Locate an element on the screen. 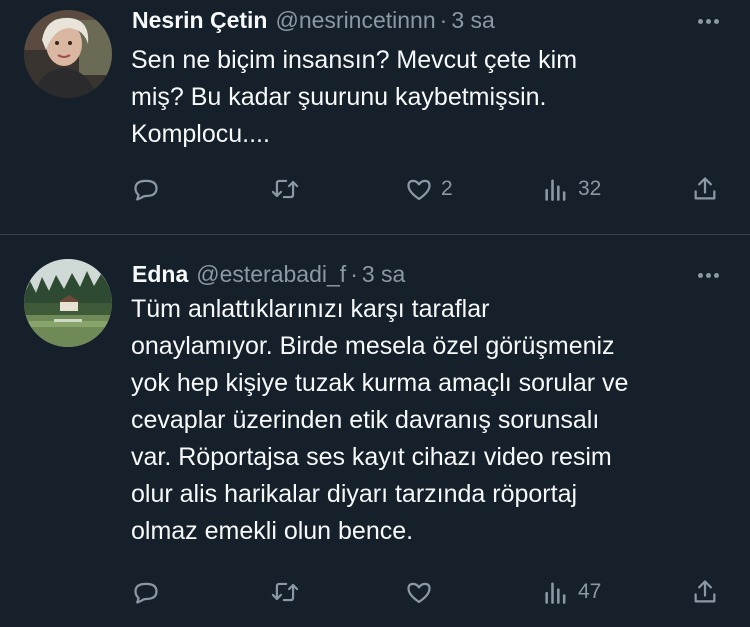 The width and height of the screenshot is (750, 627). like-button is located at coordinates (419, 592).